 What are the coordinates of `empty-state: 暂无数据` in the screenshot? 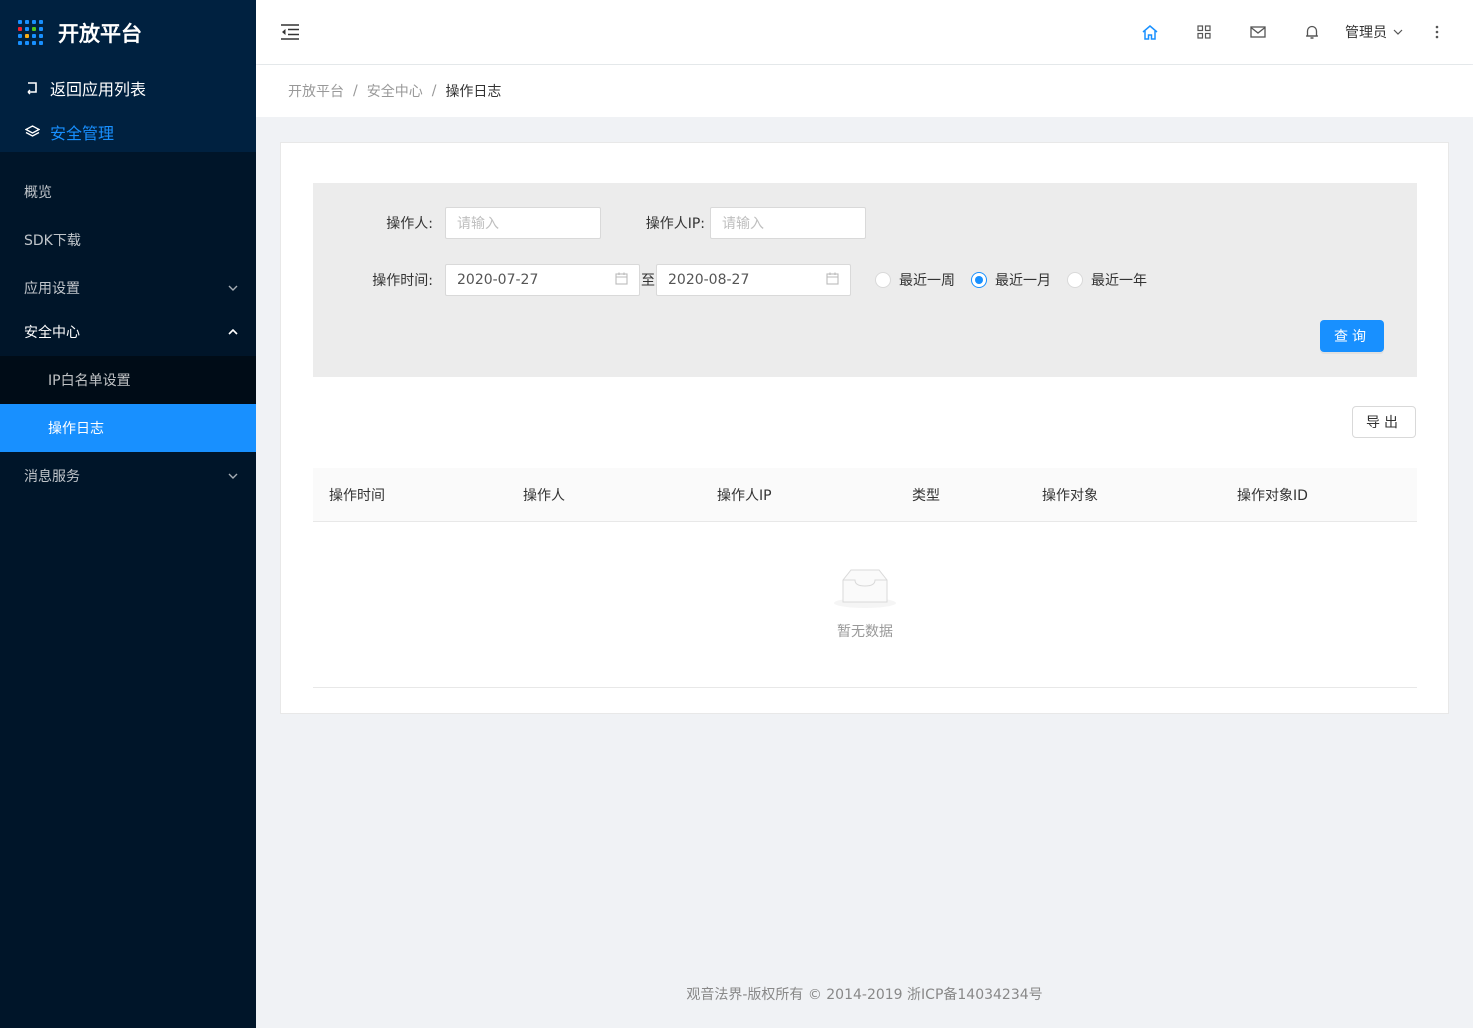 It's located at (865, 605).